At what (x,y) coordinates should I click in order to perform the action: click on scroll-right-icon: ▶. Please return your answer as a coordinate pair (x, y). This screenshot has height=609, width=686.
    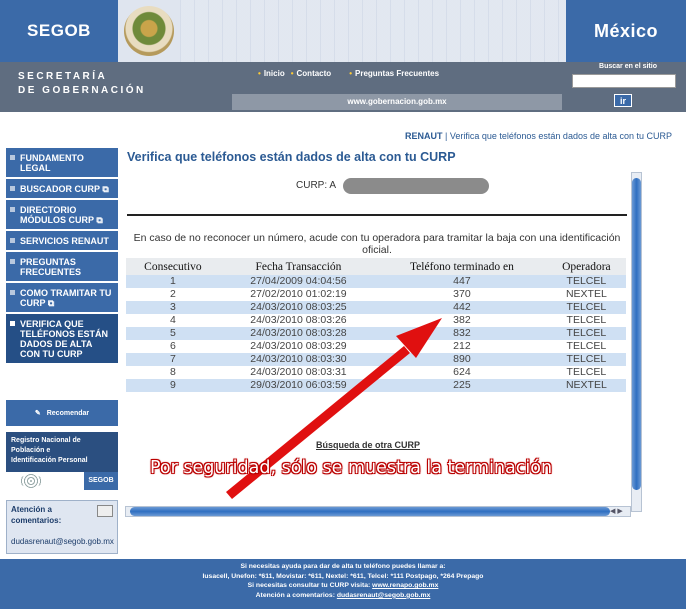
    Looking at the image, I should click on (619, 511).